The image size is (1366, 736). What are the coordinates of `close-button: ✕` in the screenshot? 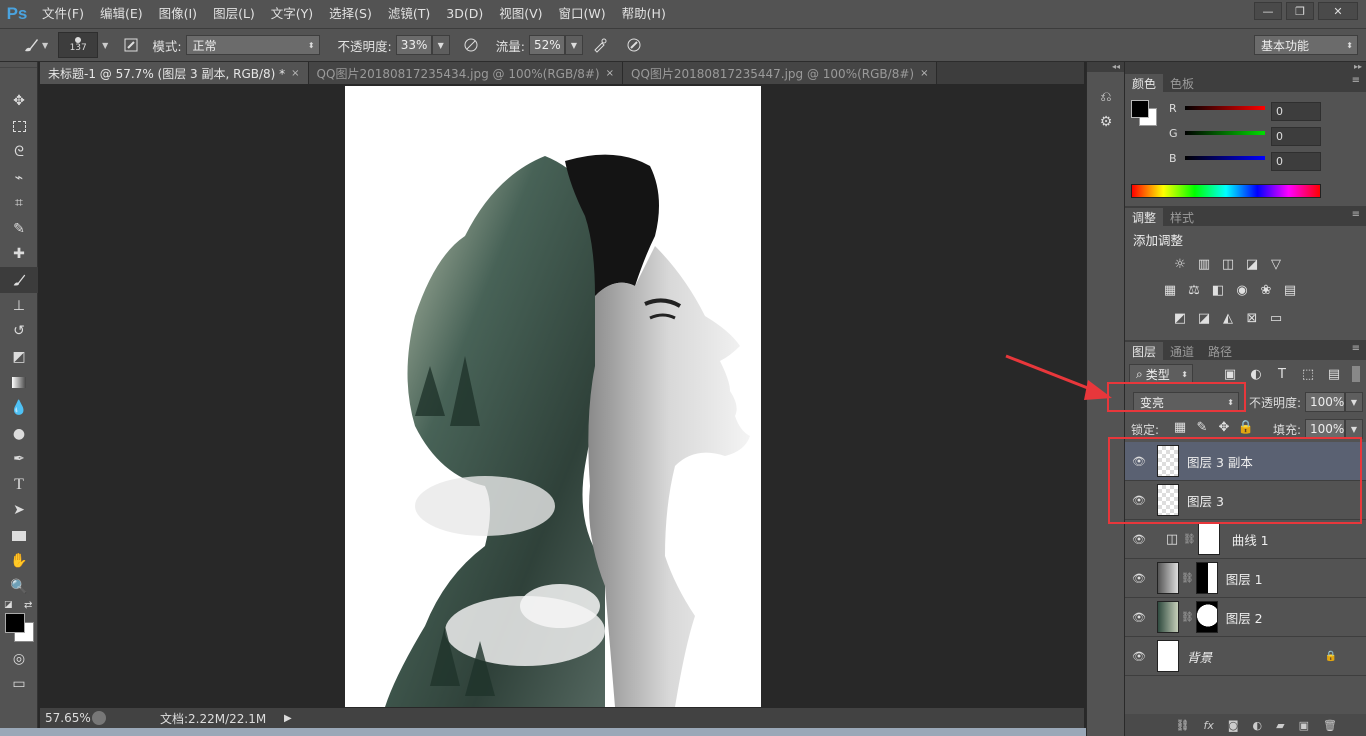 It's located at (1338, 11).